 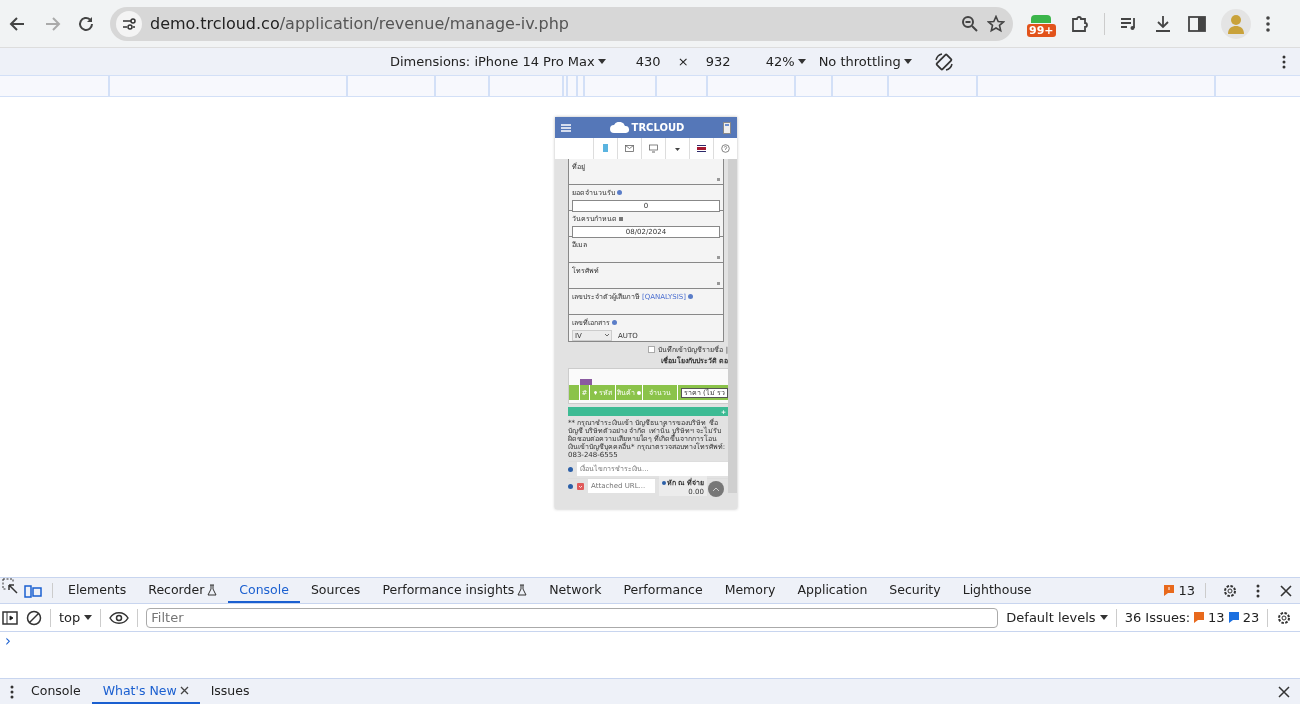 What do you see at coordinates (735, 61) in the screenshot?
I see `height-field: 932` at bounding box center [735, 61].